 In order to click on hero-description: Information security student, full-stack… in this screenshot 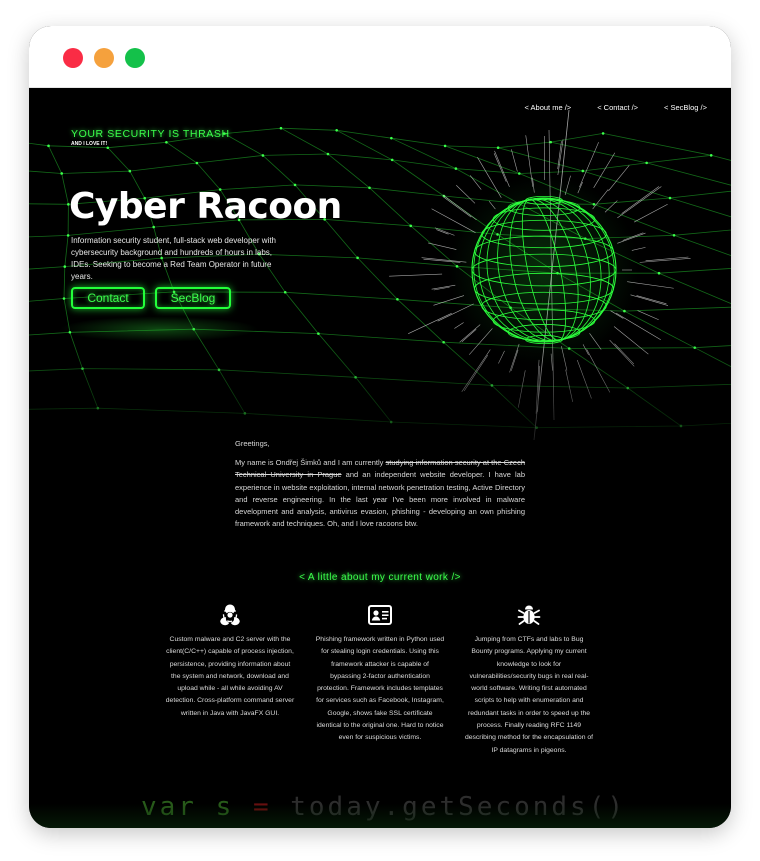, I will do `click(173, 258)`.